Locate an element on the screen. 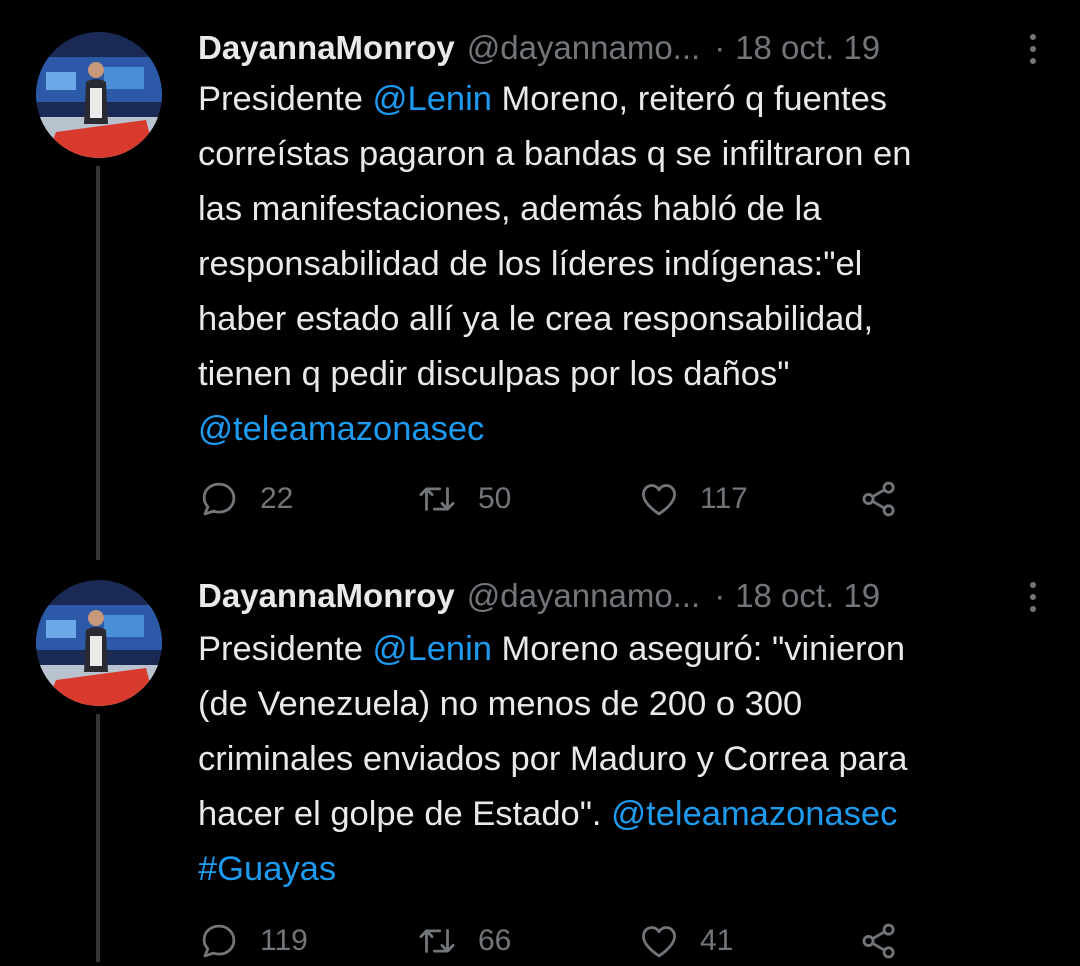 The width and height of the screenshot is (1080, 966). text-segment: Moreno, reiteró q fuentes is located at coordinates (689, 99).